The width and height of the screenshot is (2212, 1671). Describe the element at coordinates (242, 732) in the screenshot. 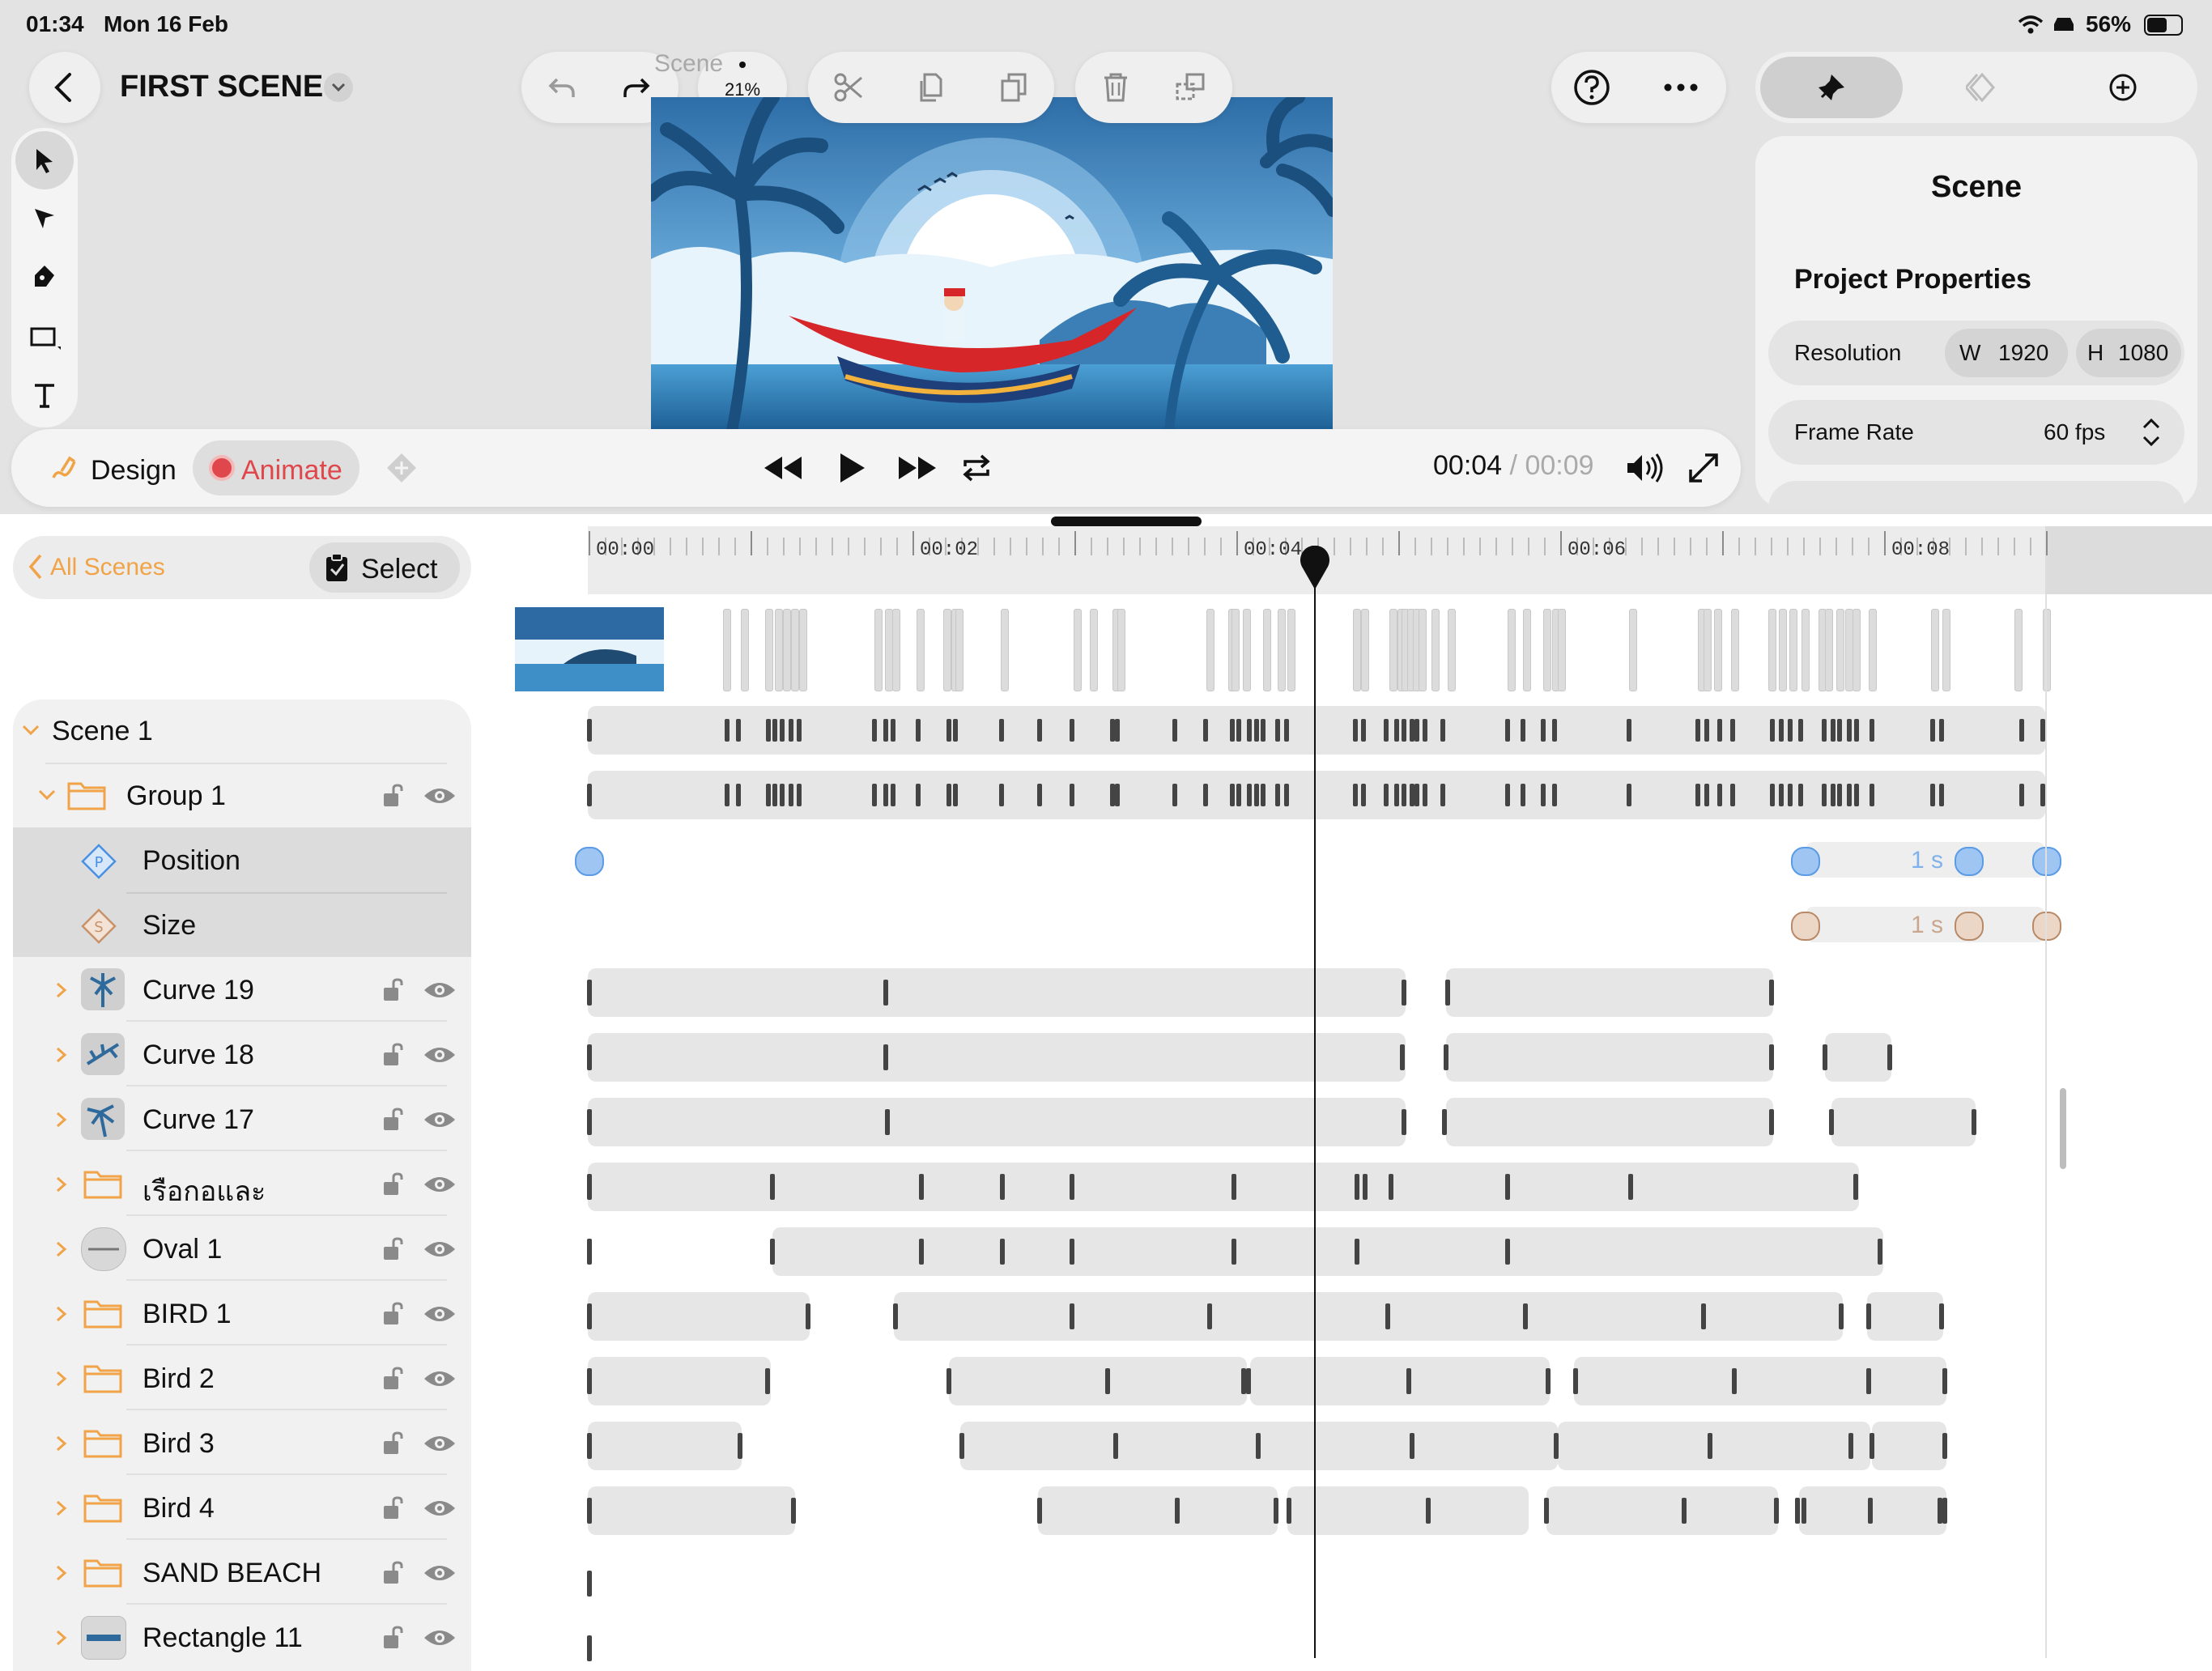

I see `layer-row-scene: Scene 1` at that location.